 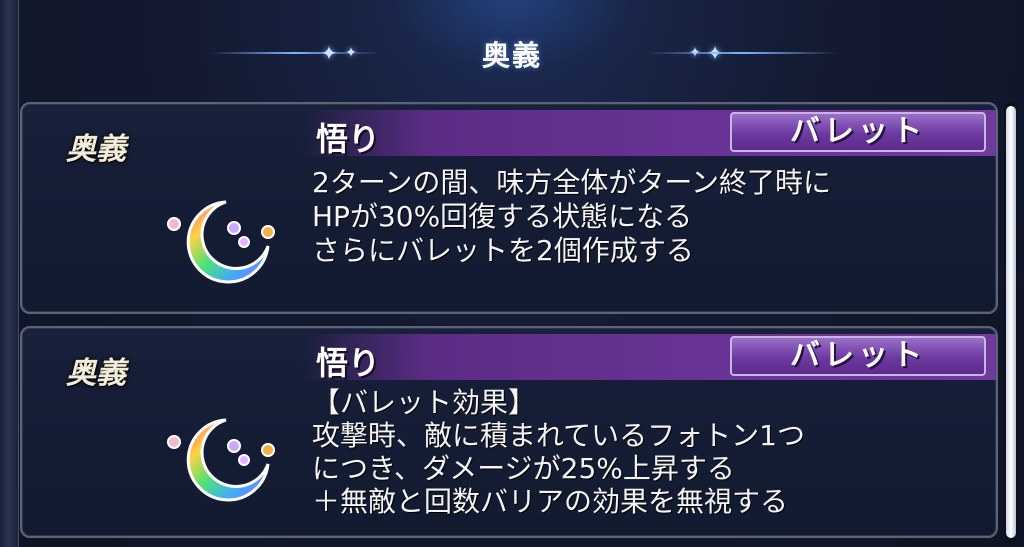 I want to click on description-line: ＋無敵と回数バリアの効果を無視する, so click(x=550, y=501).